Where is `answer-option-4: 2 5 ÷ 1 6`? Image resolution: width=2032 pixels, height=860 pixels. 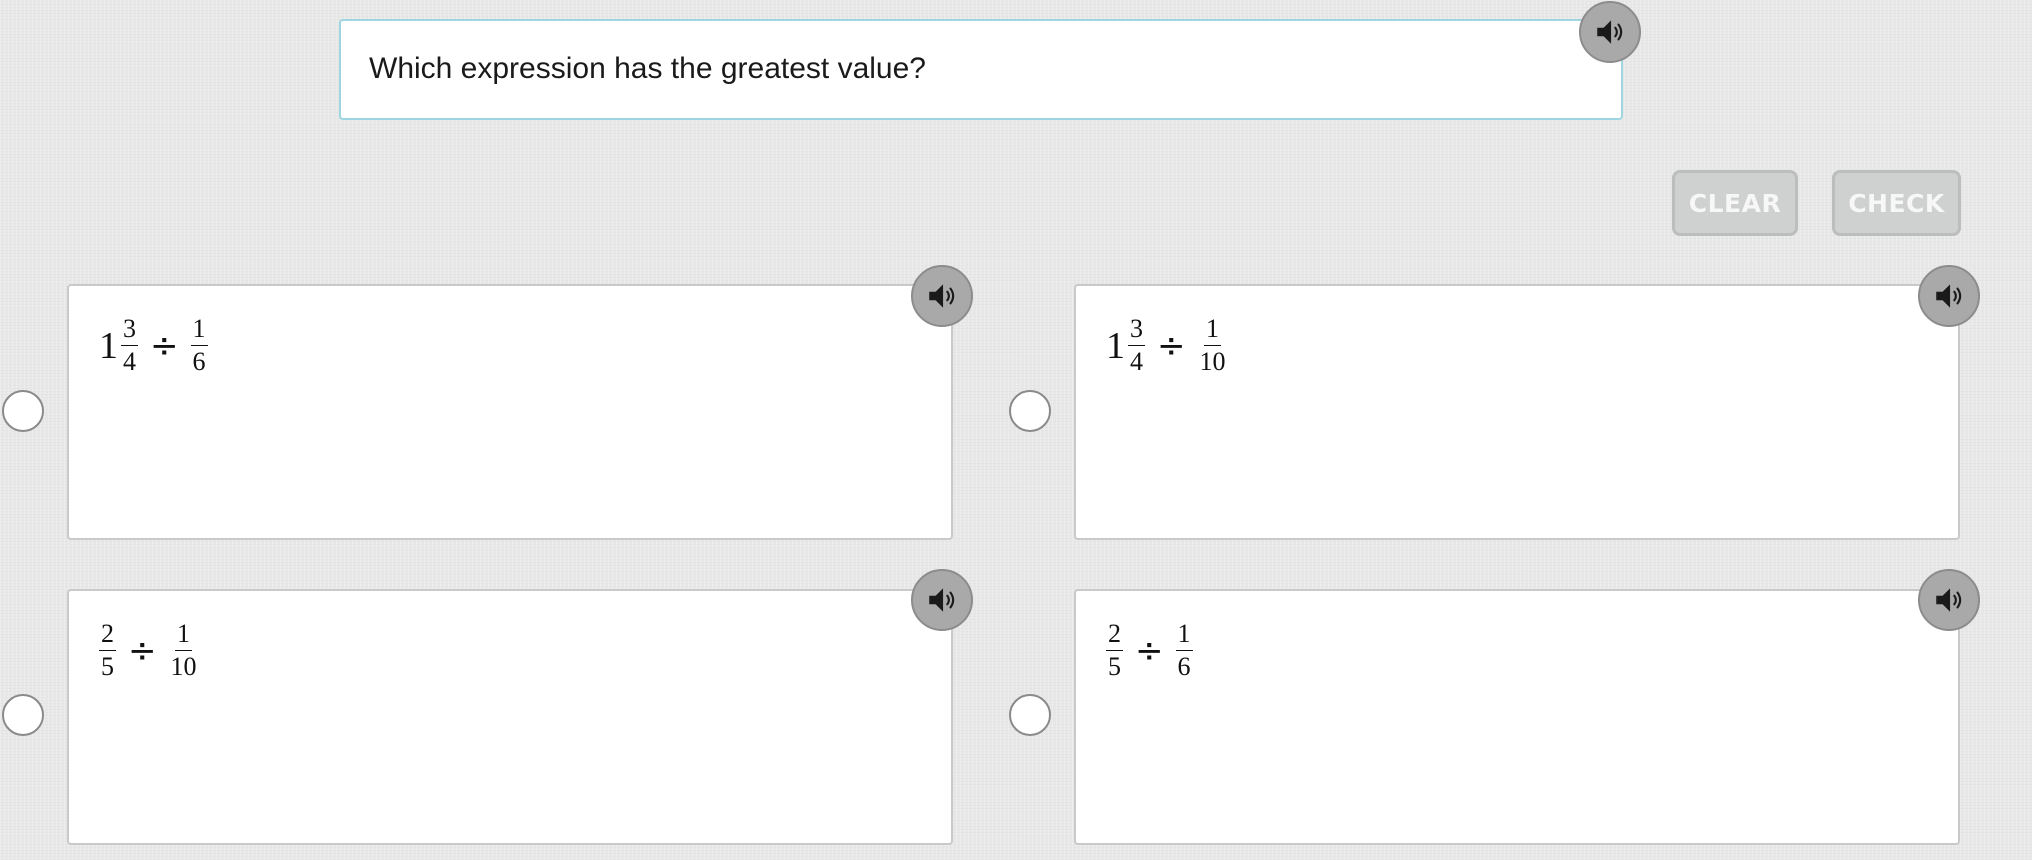
answer-option-4: 2 5 ÷ 1 6 is located at coordinates (1517, 717).